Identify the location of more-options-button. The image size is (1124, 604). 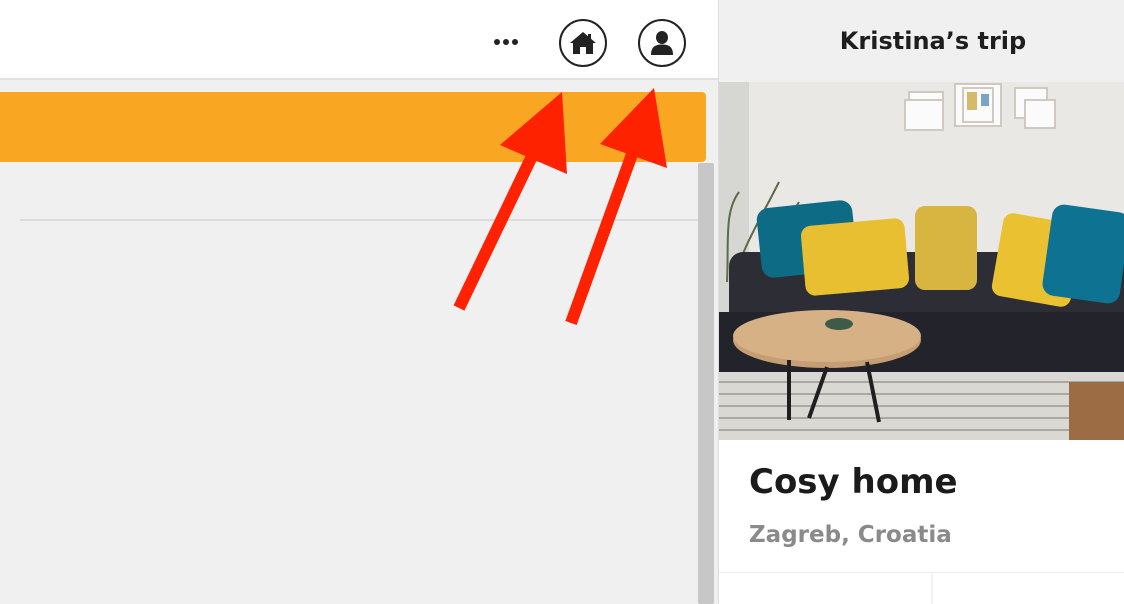
(506, 42).